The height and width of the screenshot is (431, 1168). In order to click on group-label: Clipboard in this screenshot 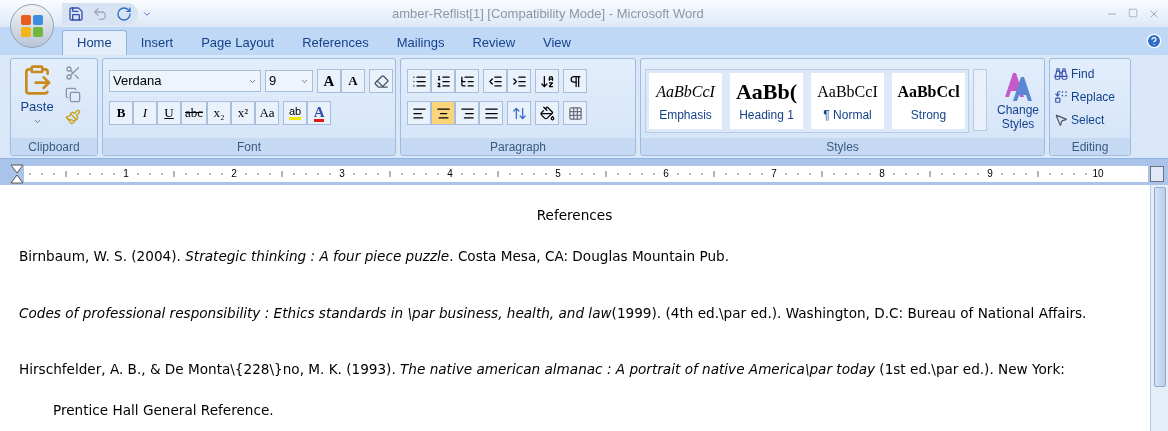, I will do `click(54, 147)`.